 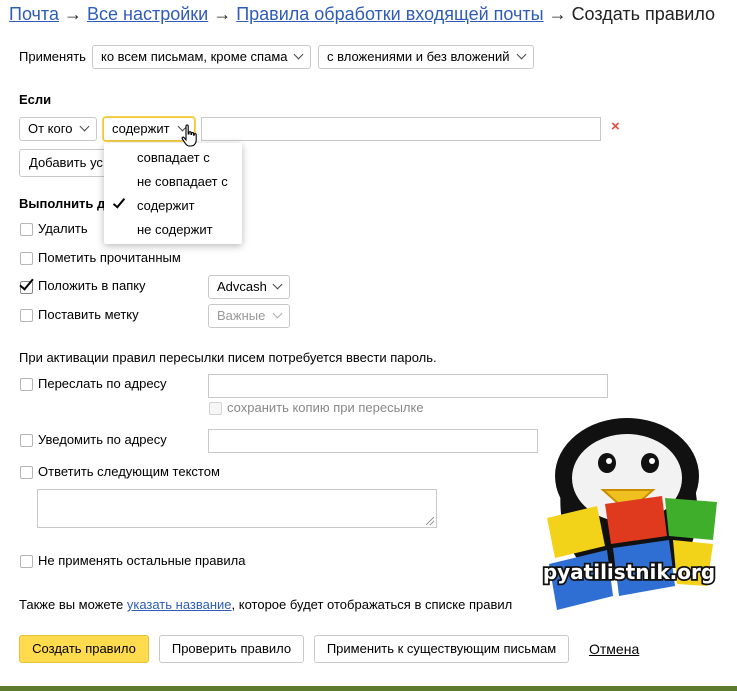 I want to click on bottom-border, so click(x=368, y=688).